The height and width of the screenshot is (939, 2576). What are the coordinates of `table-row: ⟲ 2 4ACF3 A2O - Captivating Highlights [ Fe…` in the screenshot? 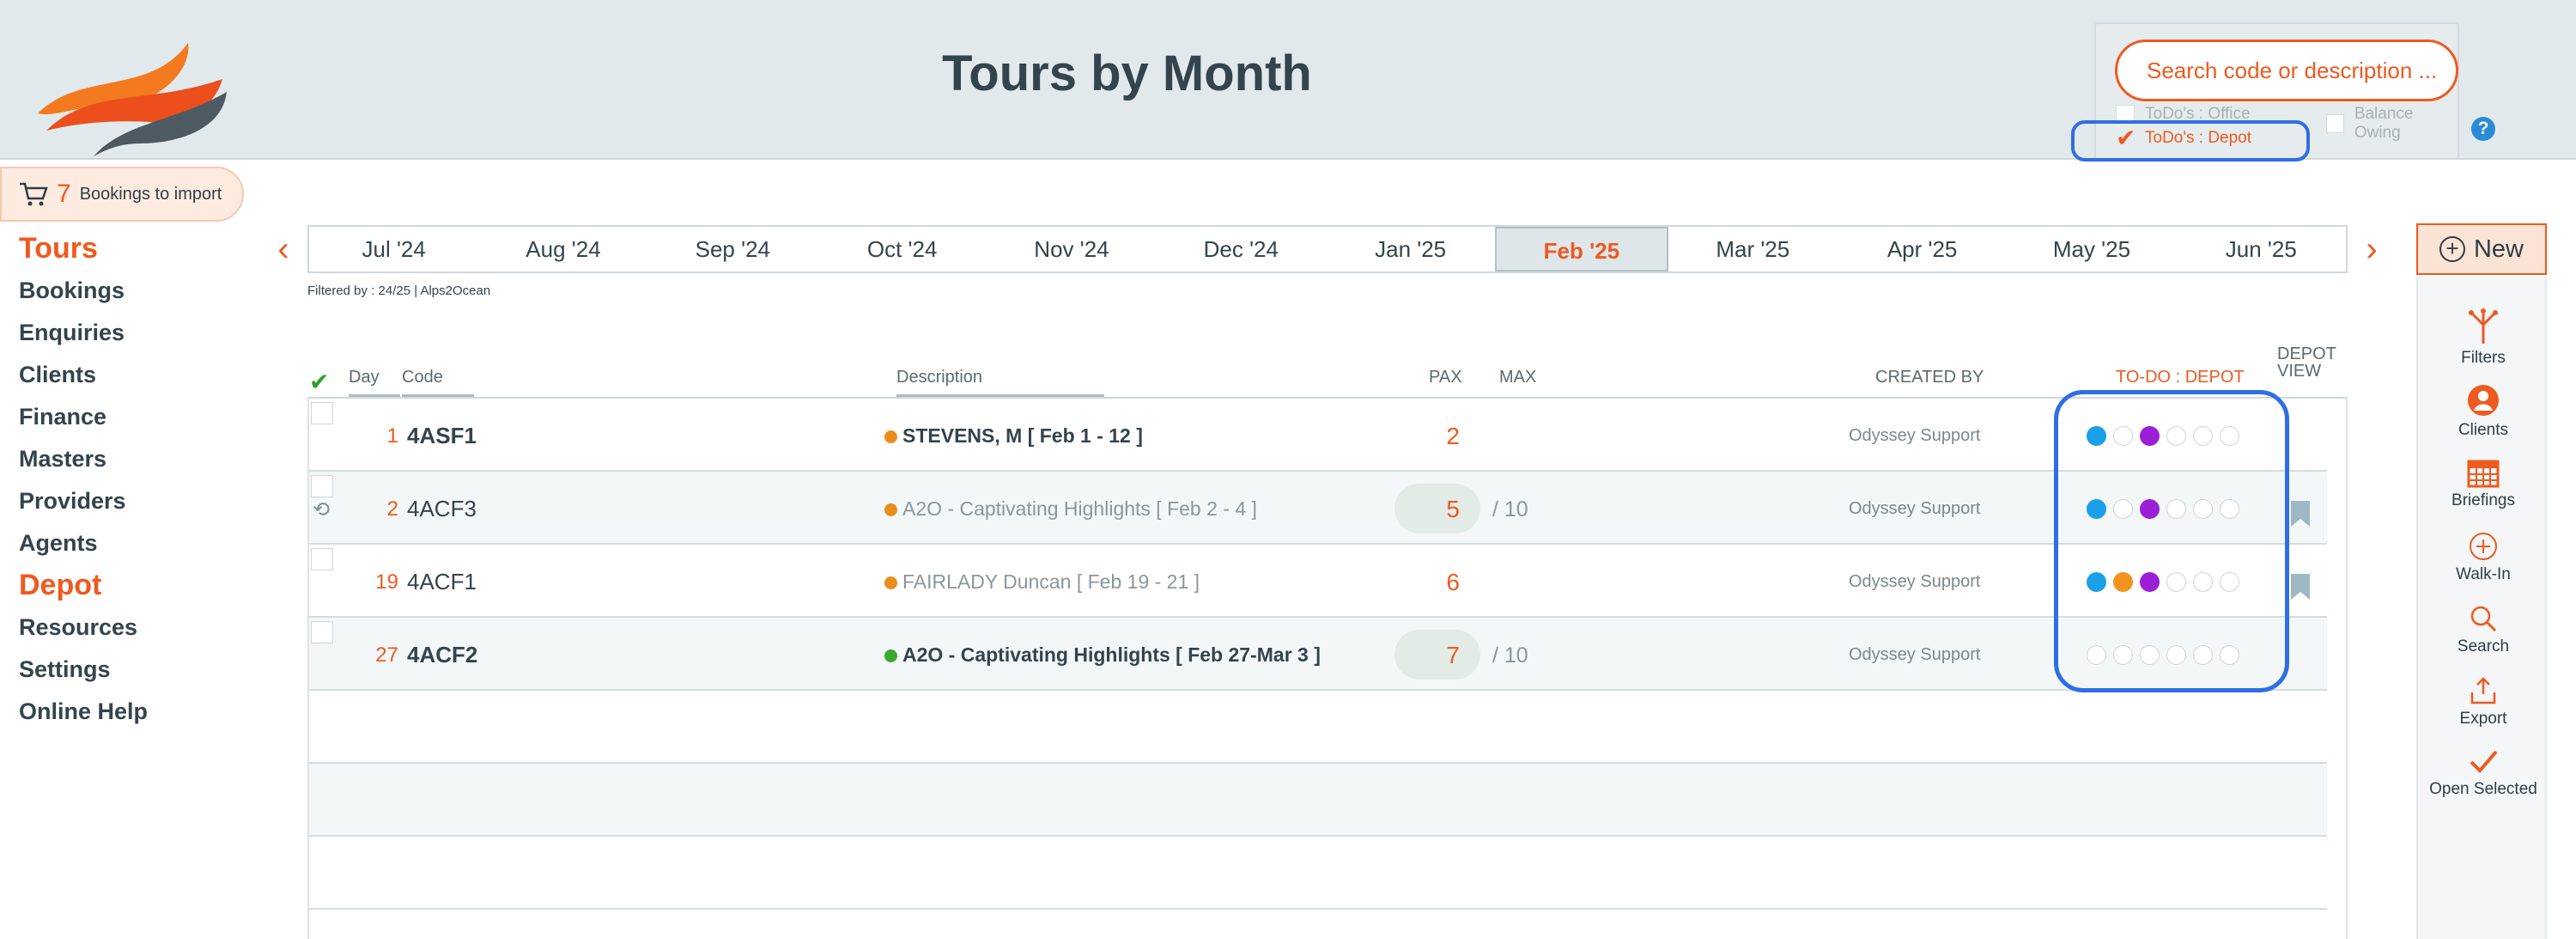 It's located at (1318, 508).